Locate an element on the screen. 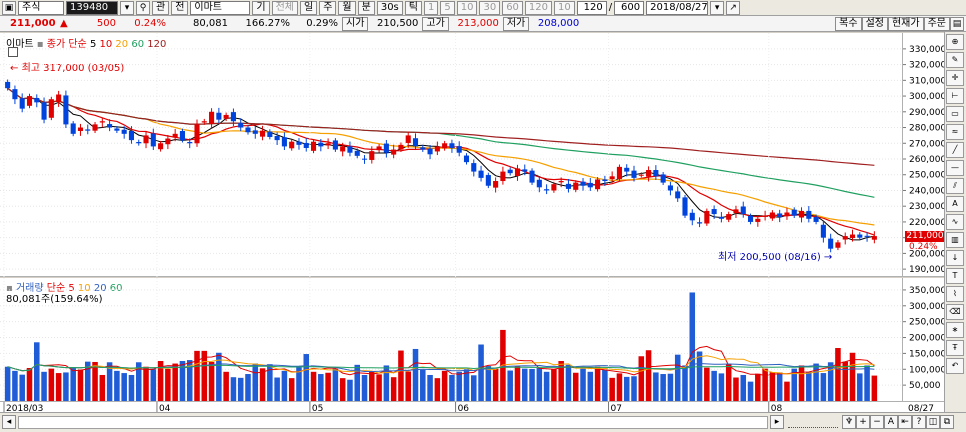  text-icon: T is located at coordinates (955, 276).